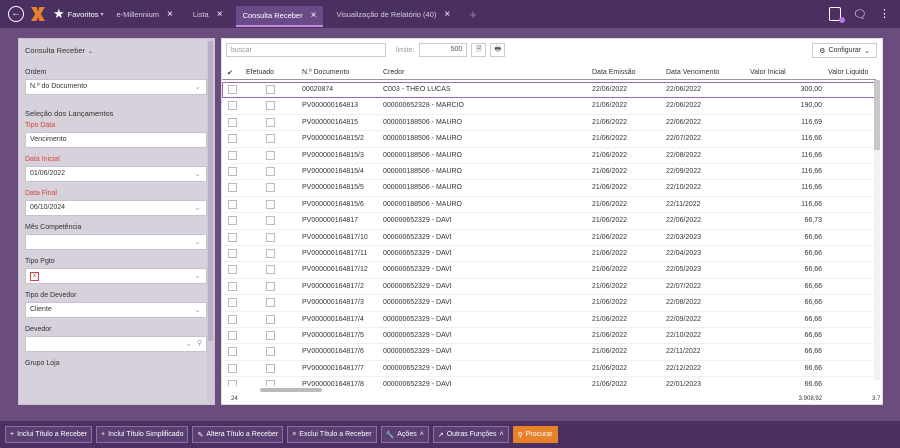 Image resolution: width=900 pixels, height=448 pixels. Describe the element at coordinates (116, 174) in the screenshot. I see `data-inicial-field: 01/06/2022 ⌄` at that location.